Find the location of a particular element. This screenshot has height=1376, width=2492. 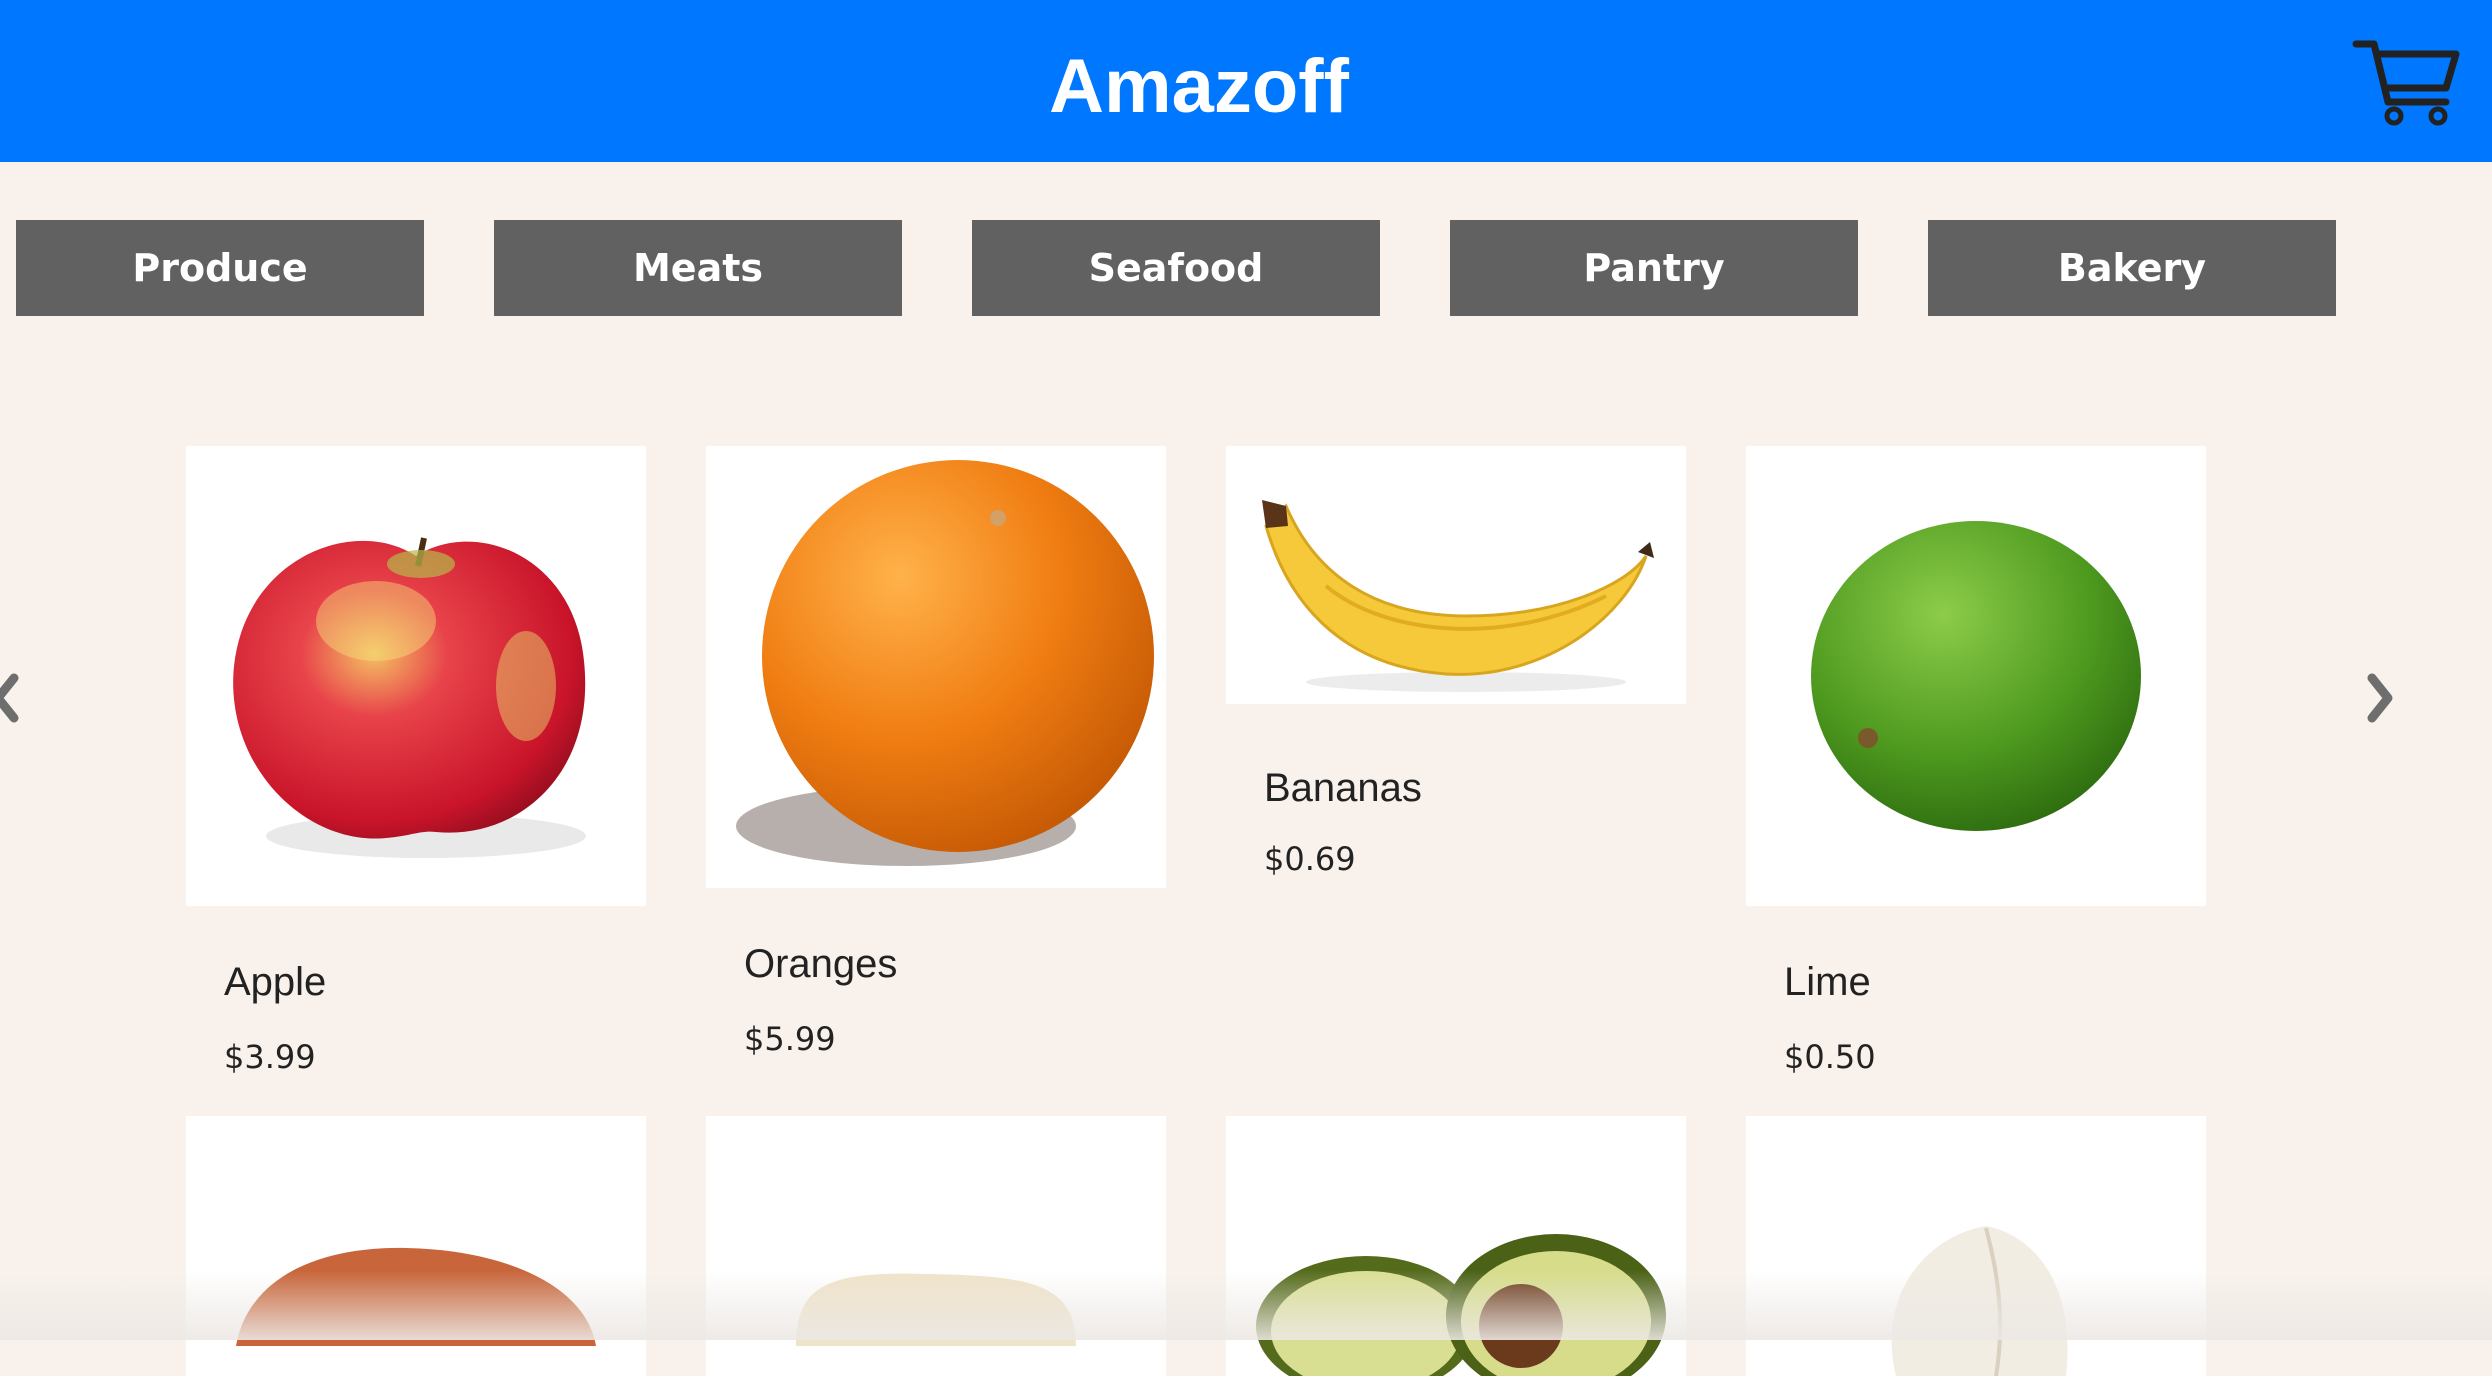

product-card-garlic is located at coordinates (1976, 1246).